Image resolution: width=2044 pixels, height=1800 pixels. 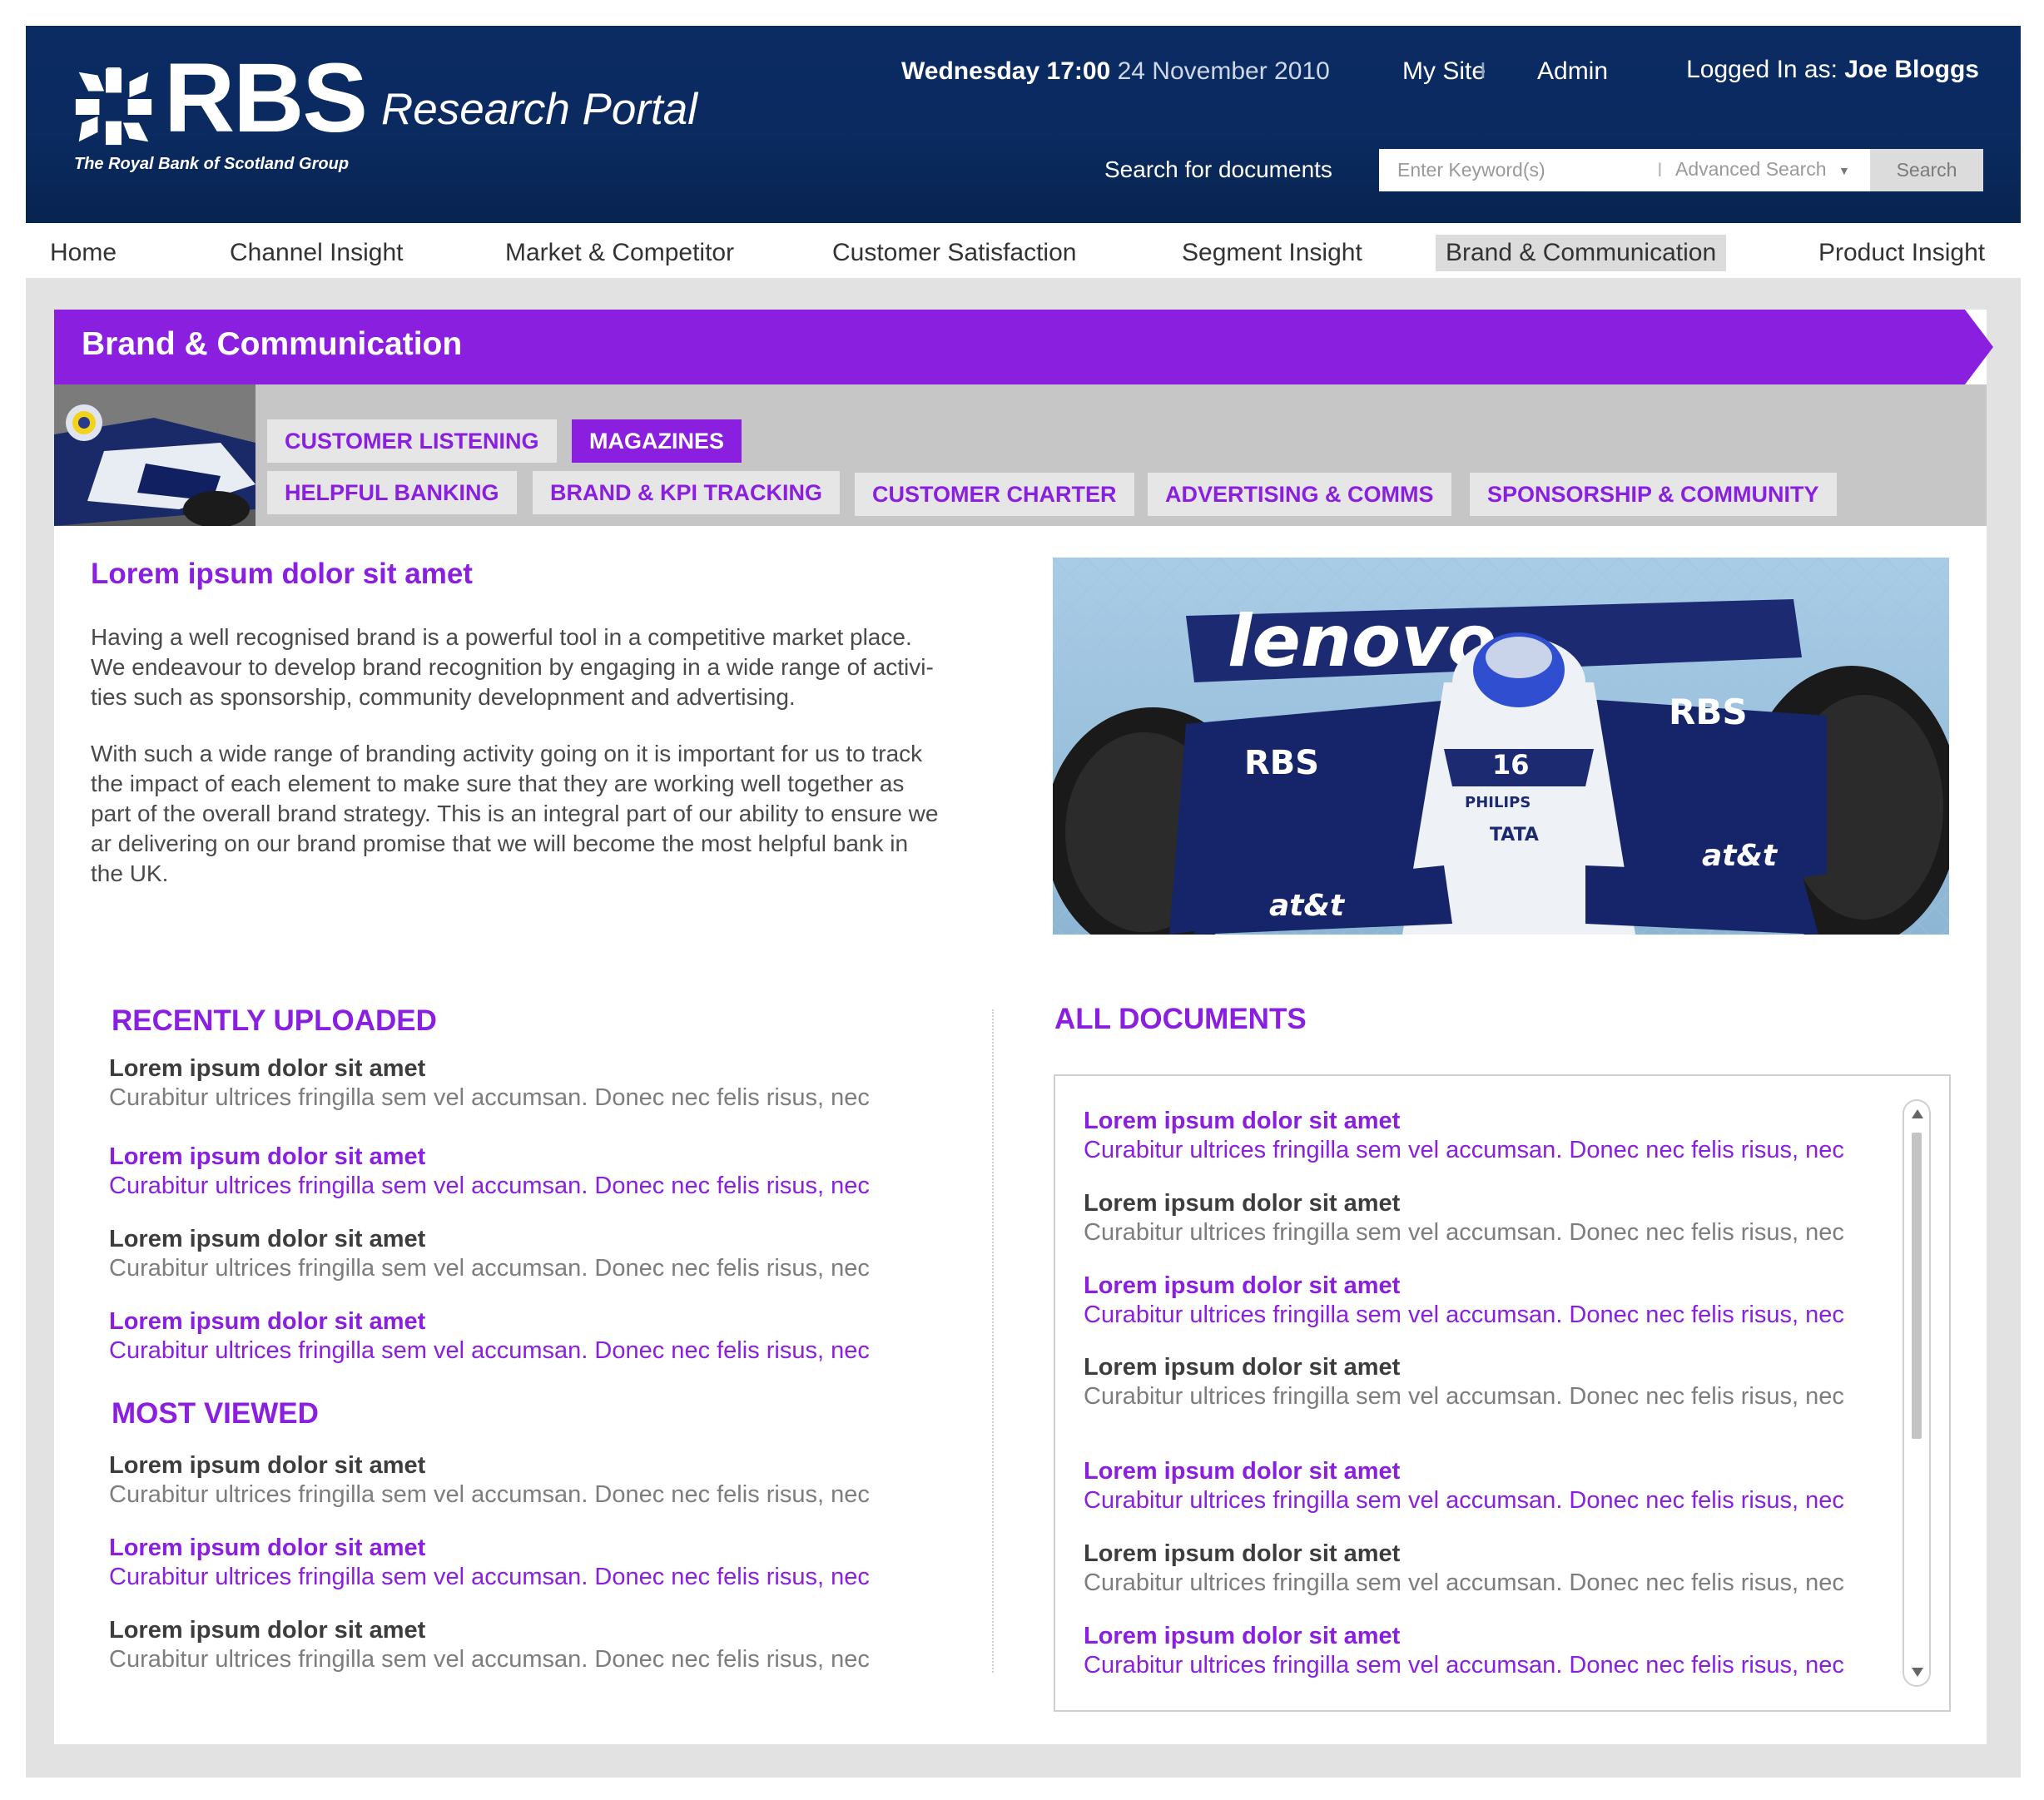 I want to click on hero-sponsor-att-left: at&t, so click(x=1307, y=906).